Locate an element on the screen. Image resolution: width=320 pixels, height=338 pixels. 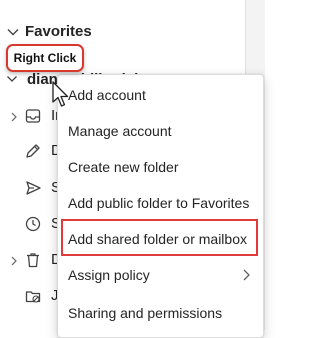
menu-item-create-new-folder: Create new folder is located at coordinates (160, 167).